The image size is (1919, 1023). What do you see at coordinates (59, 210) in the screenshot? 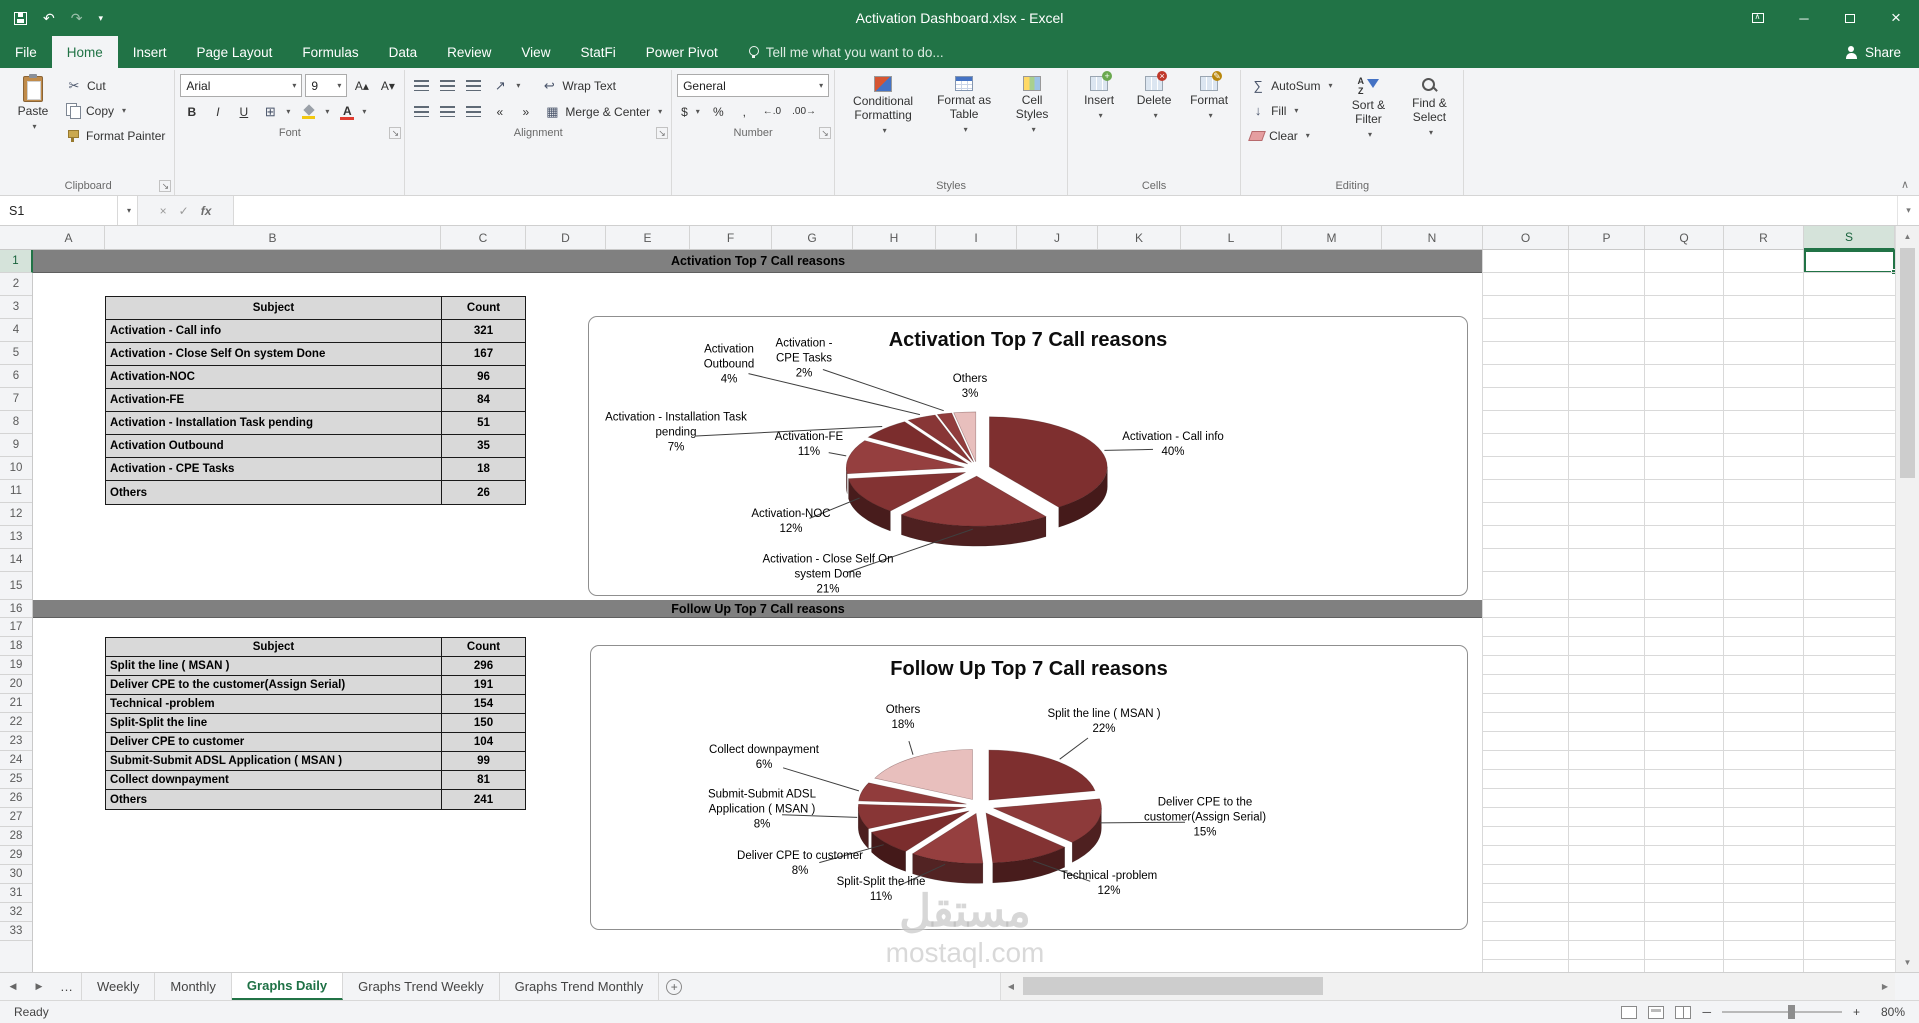
I see `name-box: S1` at bounding box center [59, 210].